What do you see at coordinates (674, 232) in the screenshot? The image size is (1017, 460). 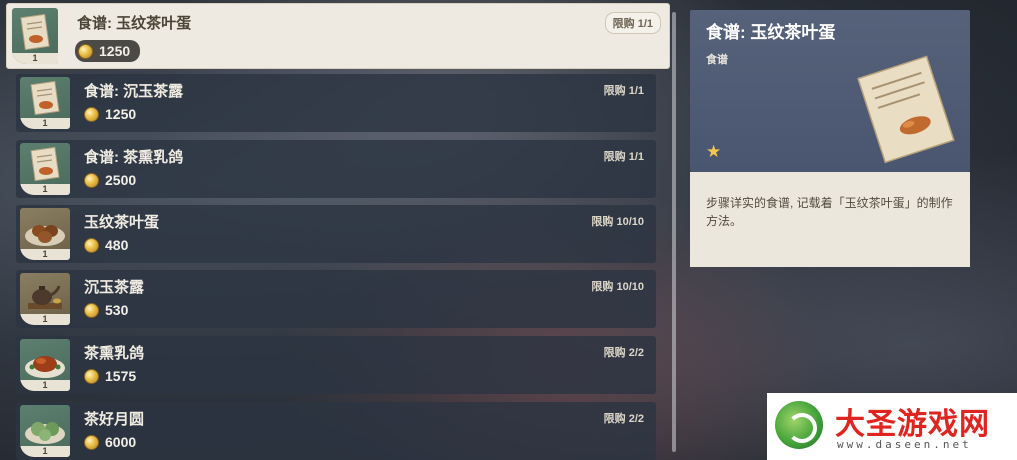 I see `list-scrollbar` at bounding box center [674, 232].